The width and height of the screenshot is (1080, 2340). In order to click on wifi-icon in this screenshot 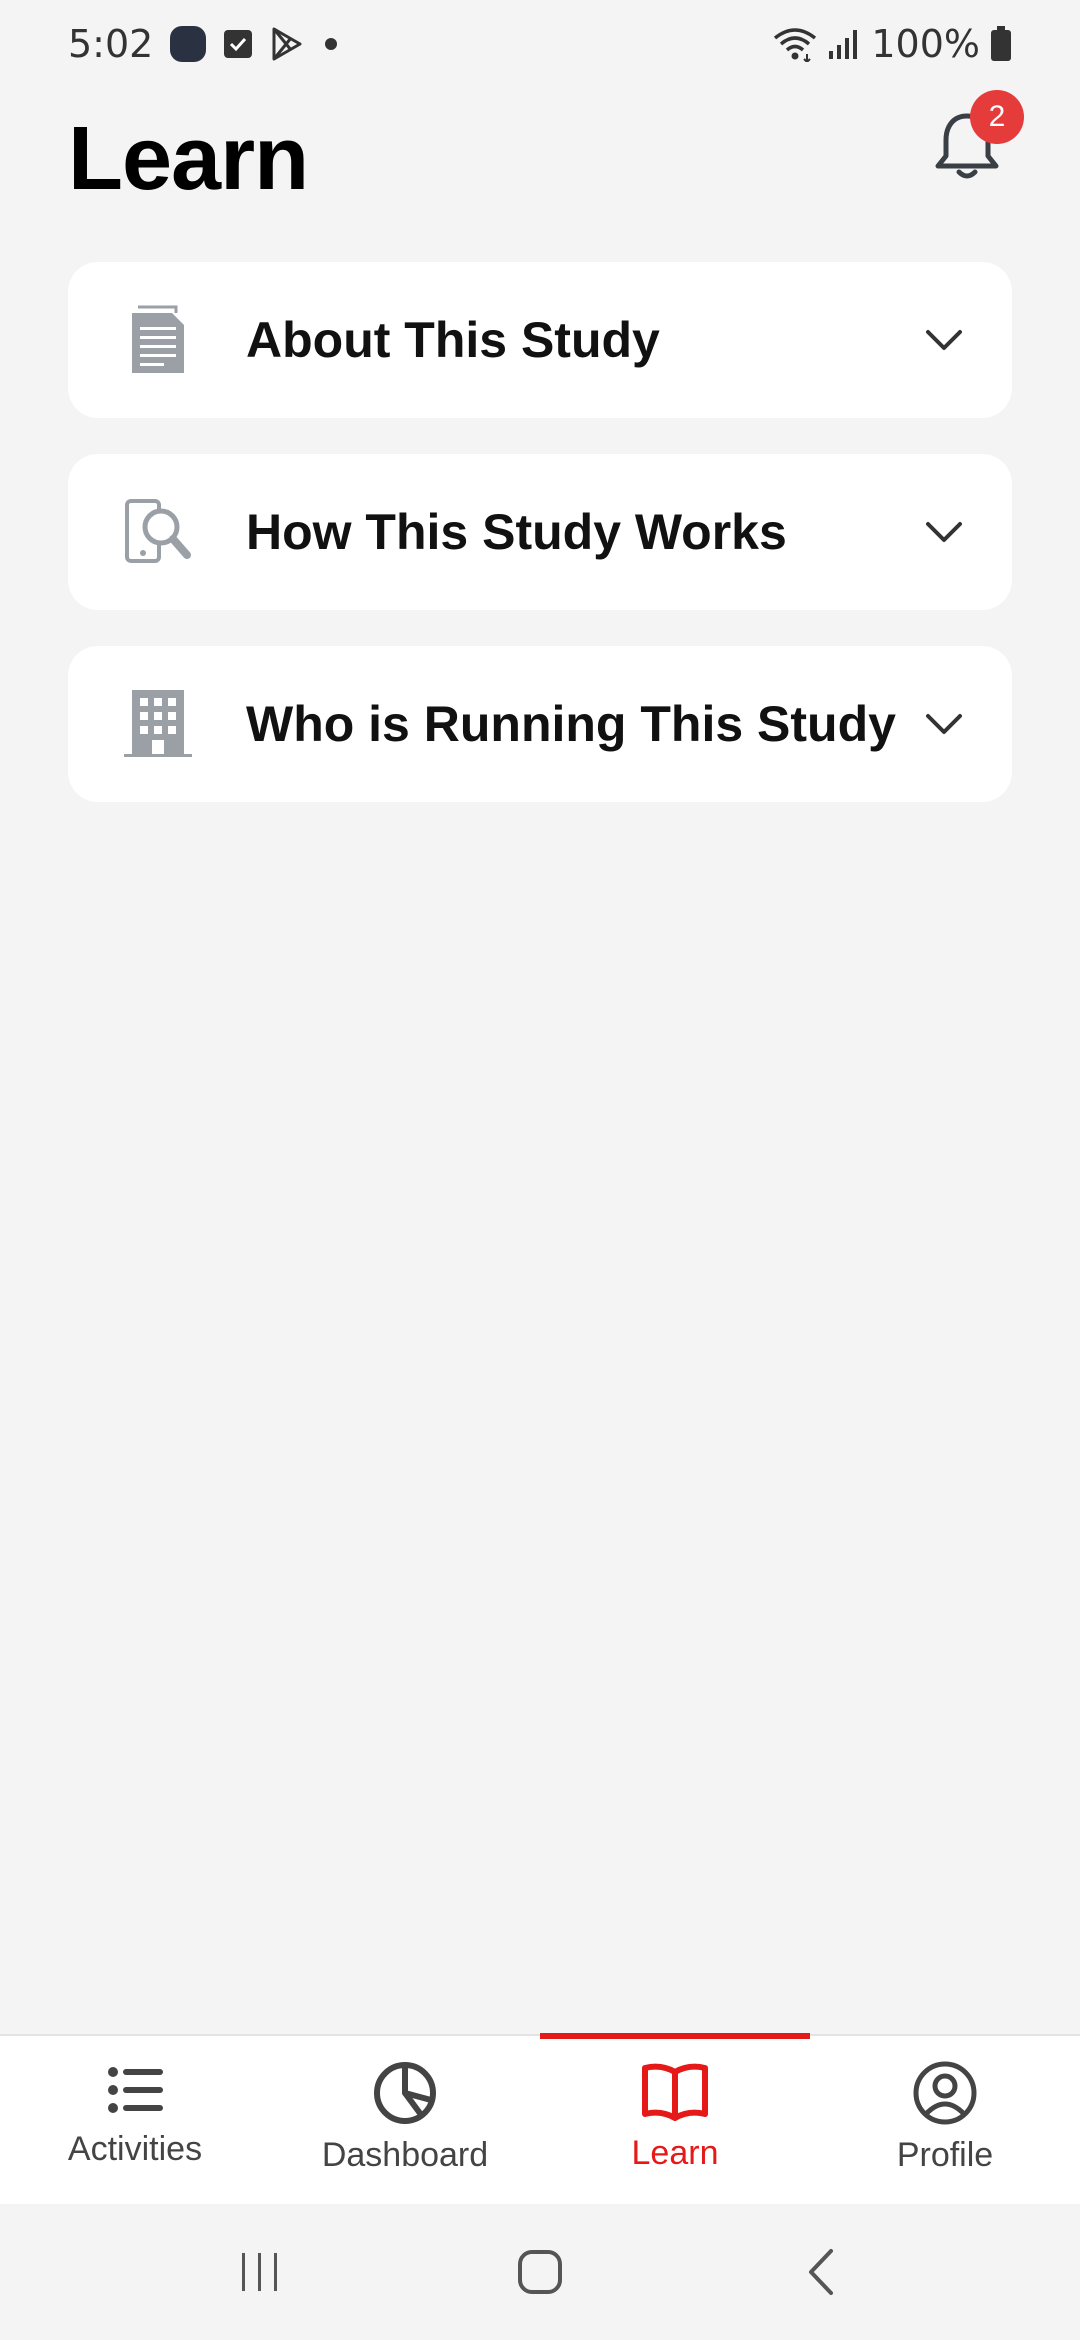, I will do `click(795, 44)`.